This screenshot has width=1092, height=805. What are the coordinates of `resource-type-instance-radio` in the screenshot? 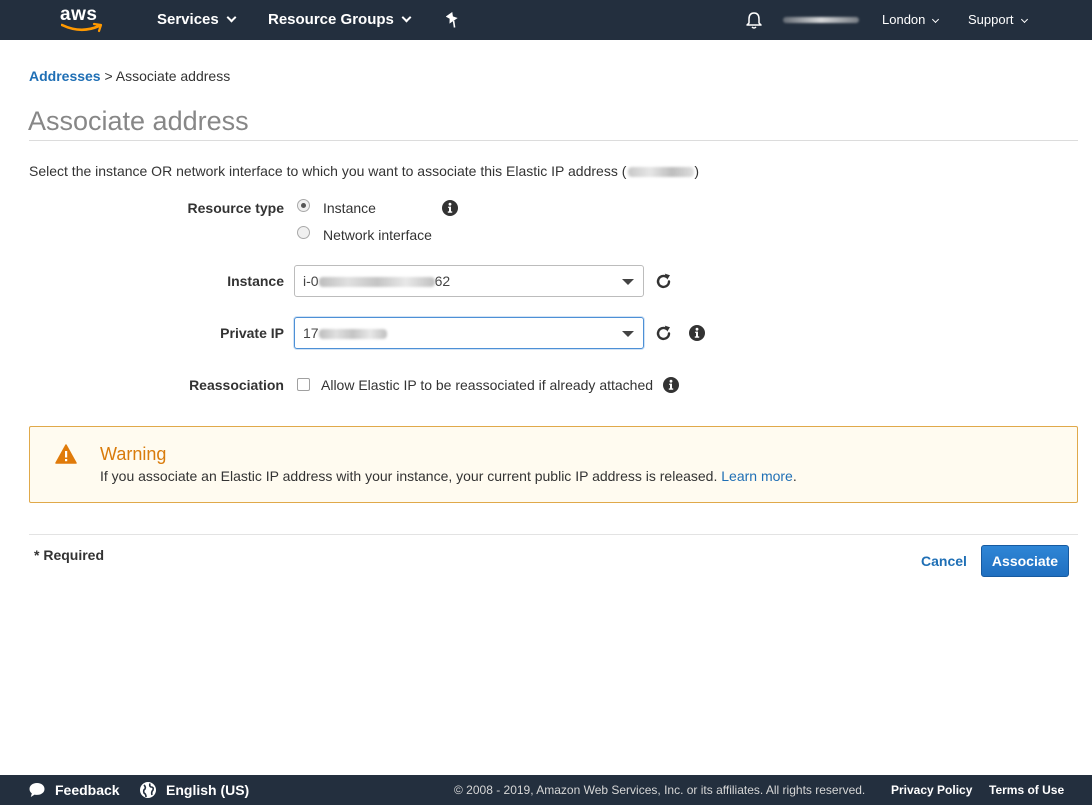 It's located at (303, 205).